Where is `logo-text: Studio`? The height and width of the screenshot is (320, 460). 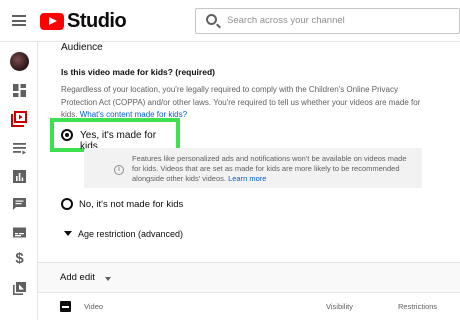
logo-text: Studio is located at coordinates (97, 20).